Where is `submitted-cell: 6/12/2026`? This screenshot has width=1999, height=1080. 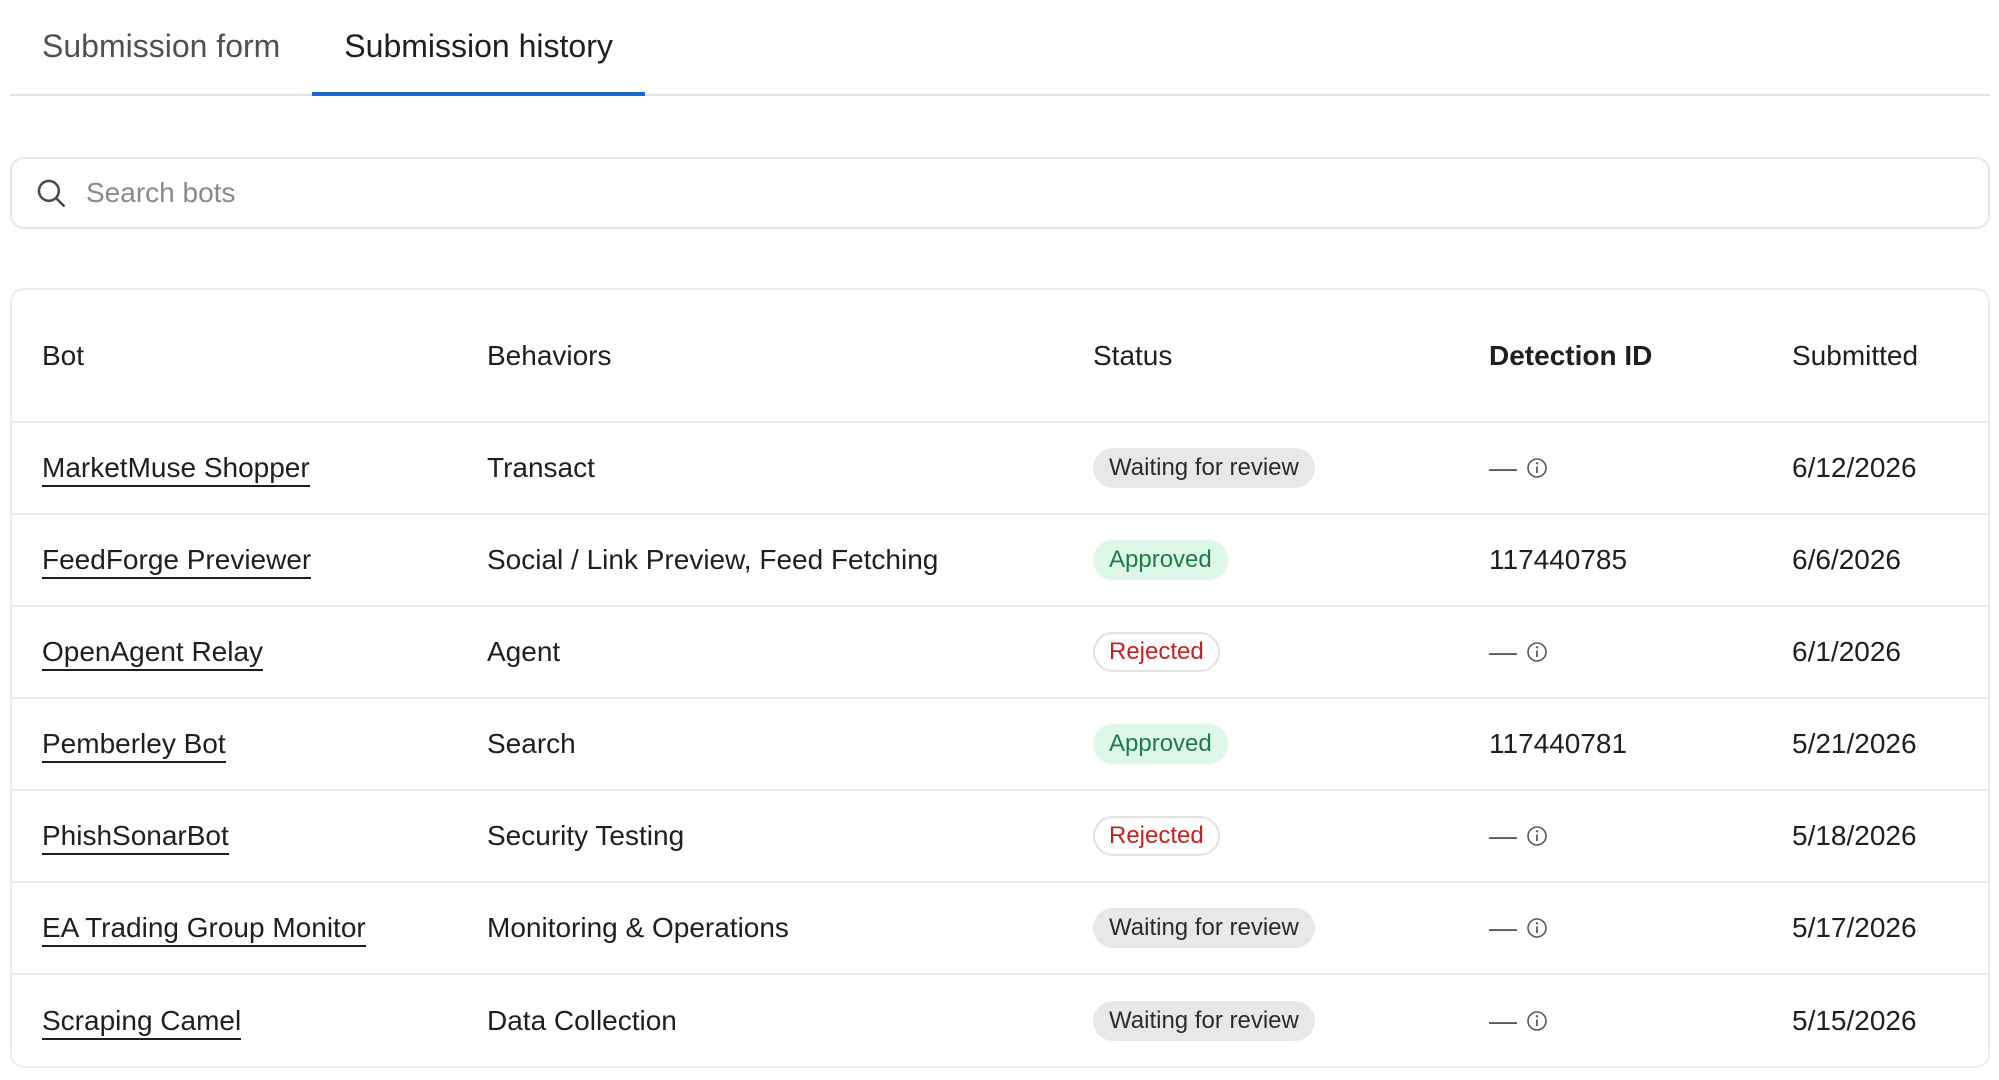
submitted-cell: 6/12/2026 is located at coordinates (1875, 468).